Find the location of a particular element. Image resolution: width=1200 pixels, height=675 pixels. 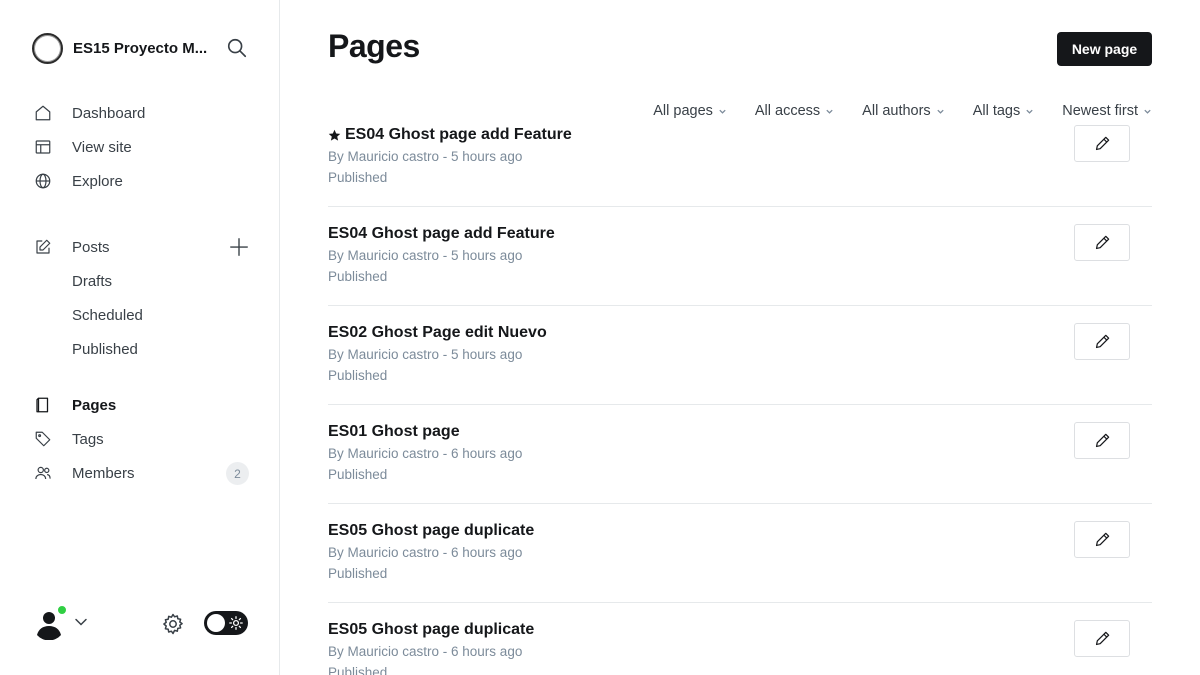

sidebar-item-label: View site is located at coordinates (102, 147).